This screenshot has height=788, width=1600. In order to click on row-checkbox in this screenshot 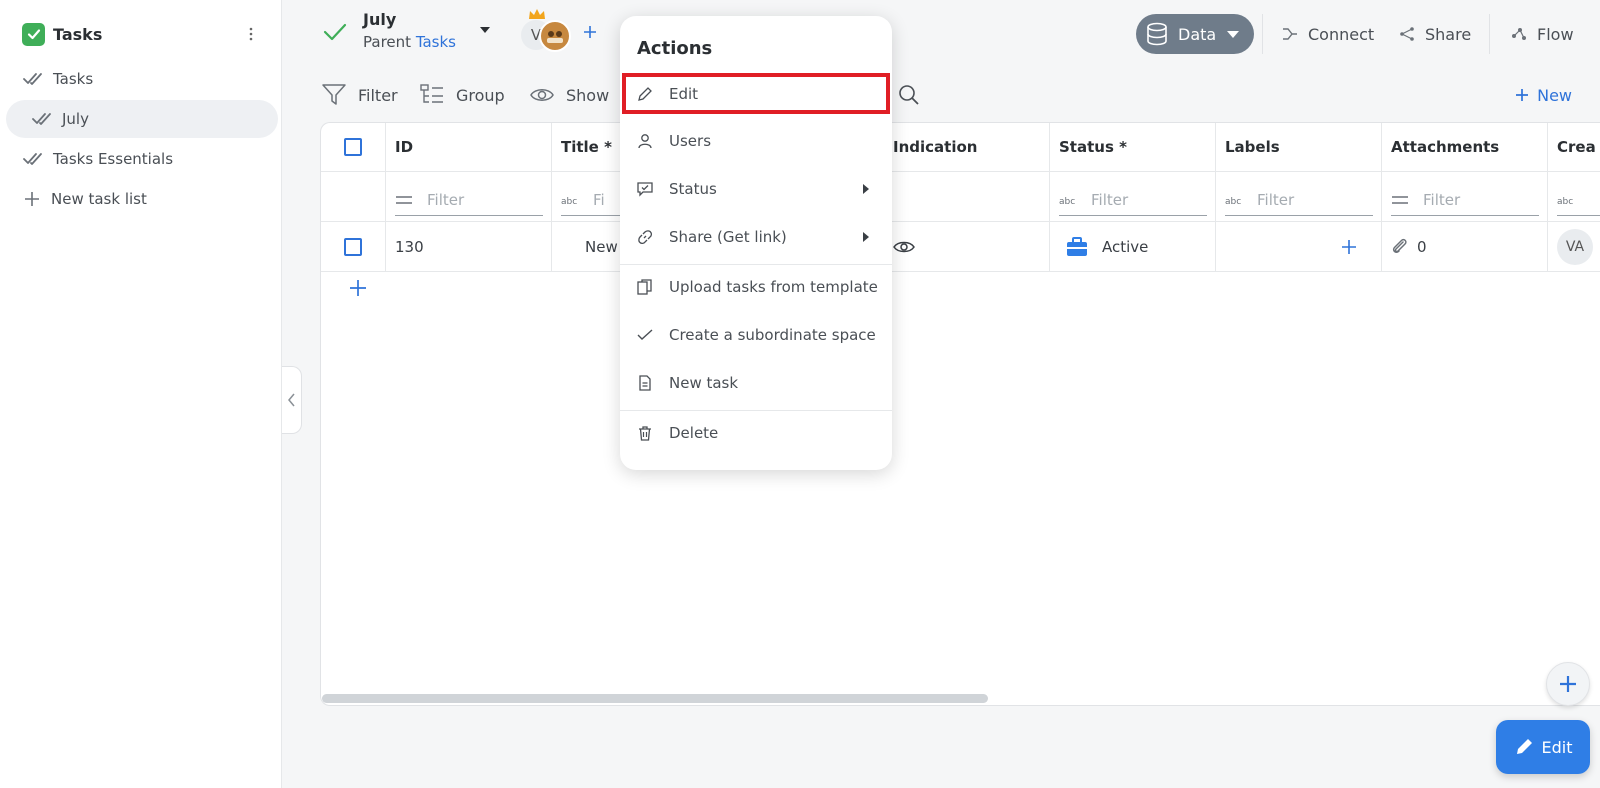, I will do `click(353, 246)`.